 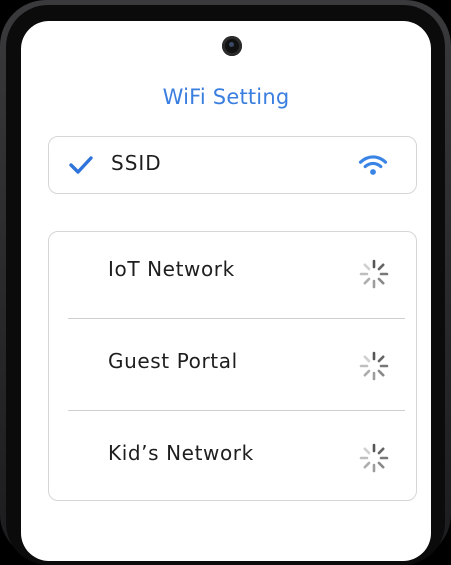 What do you see at coordinates (173, 361) in the screenshot?
I see `network-item-label: Guest Portal` at bounding box center [173, 361].